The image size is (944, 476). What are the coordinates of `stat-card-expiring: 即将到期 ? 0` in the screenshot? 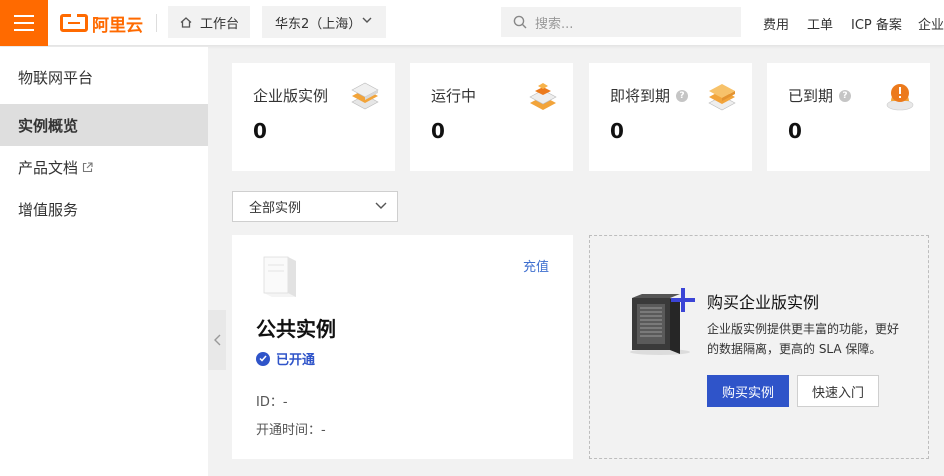 It's located at (670, 117).